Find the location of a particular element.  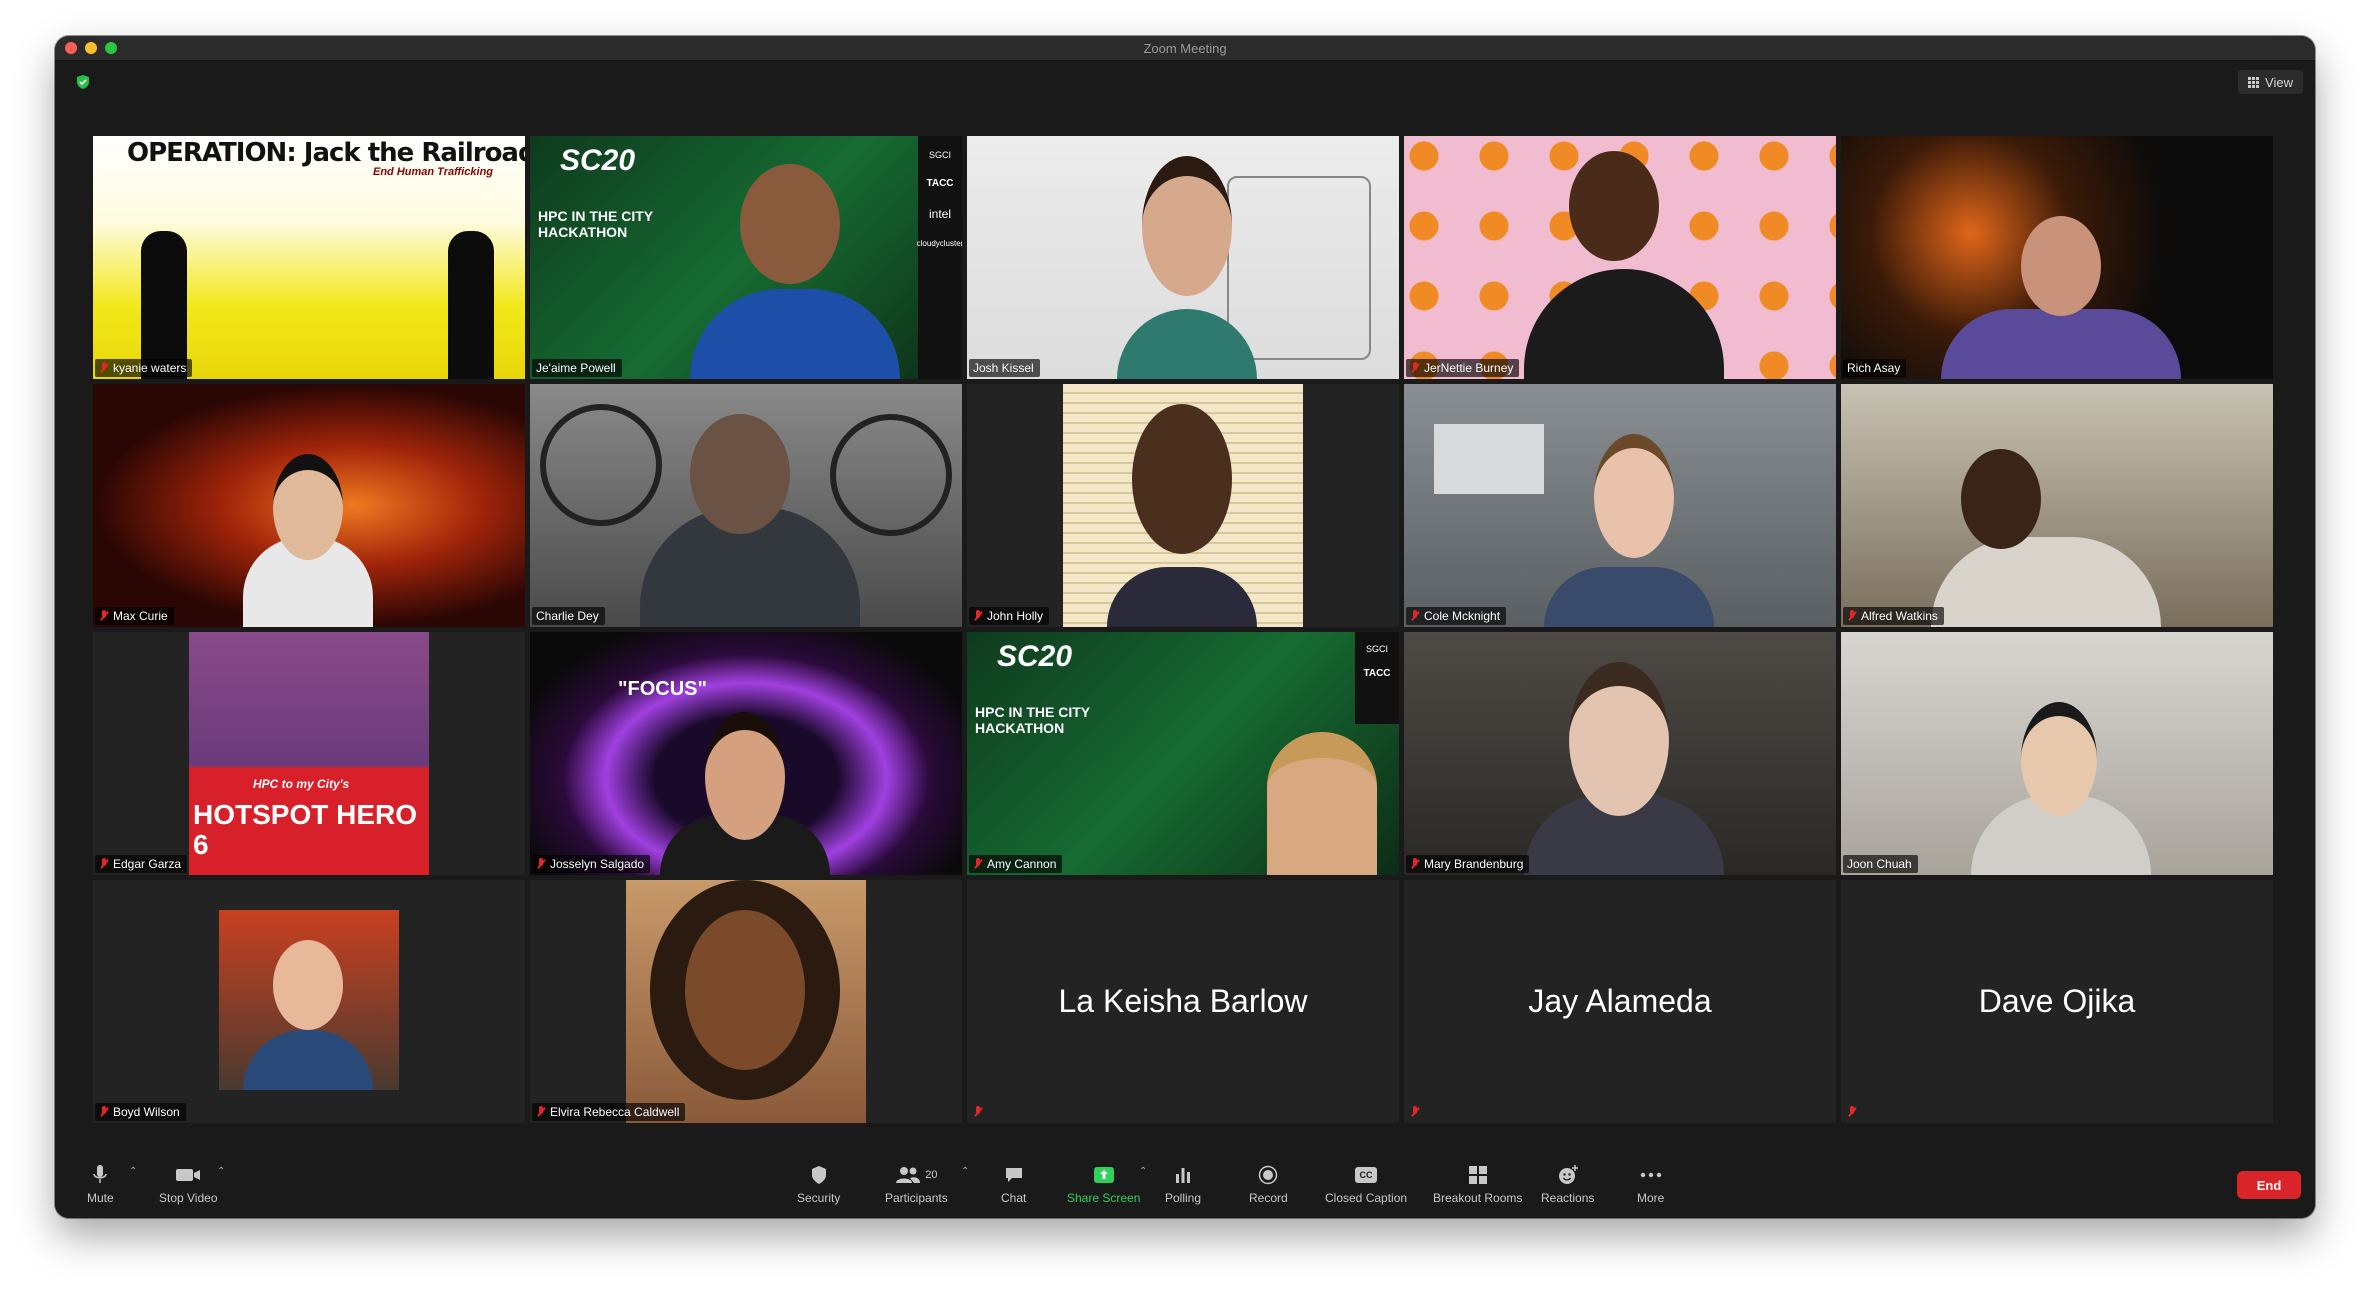

video-tile-off: Jay Alameda is located at coordinates (1620, 1001).